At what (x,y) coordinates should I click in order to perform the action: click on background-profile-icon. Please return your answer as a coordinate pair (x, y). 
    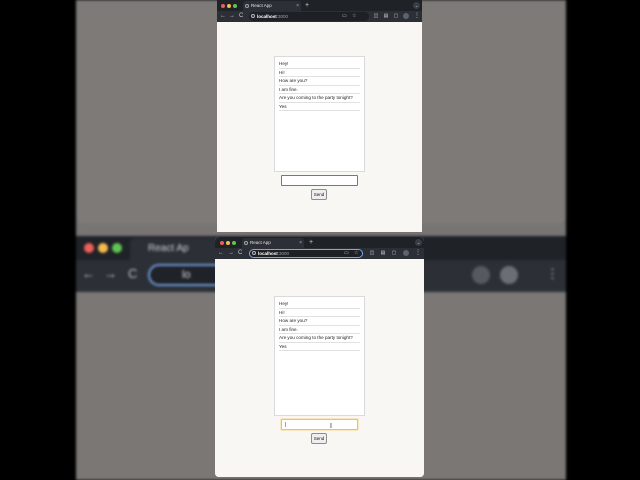
    Looking at the image, I should click on (509, 275).